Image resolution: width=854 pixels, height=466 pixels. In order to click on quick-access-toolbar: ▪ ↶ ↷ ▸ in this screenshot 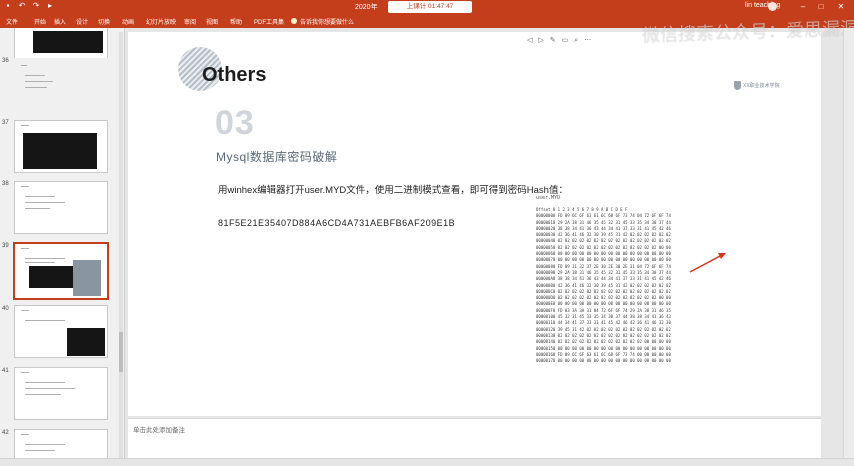, I will do `click(29, 6)`.